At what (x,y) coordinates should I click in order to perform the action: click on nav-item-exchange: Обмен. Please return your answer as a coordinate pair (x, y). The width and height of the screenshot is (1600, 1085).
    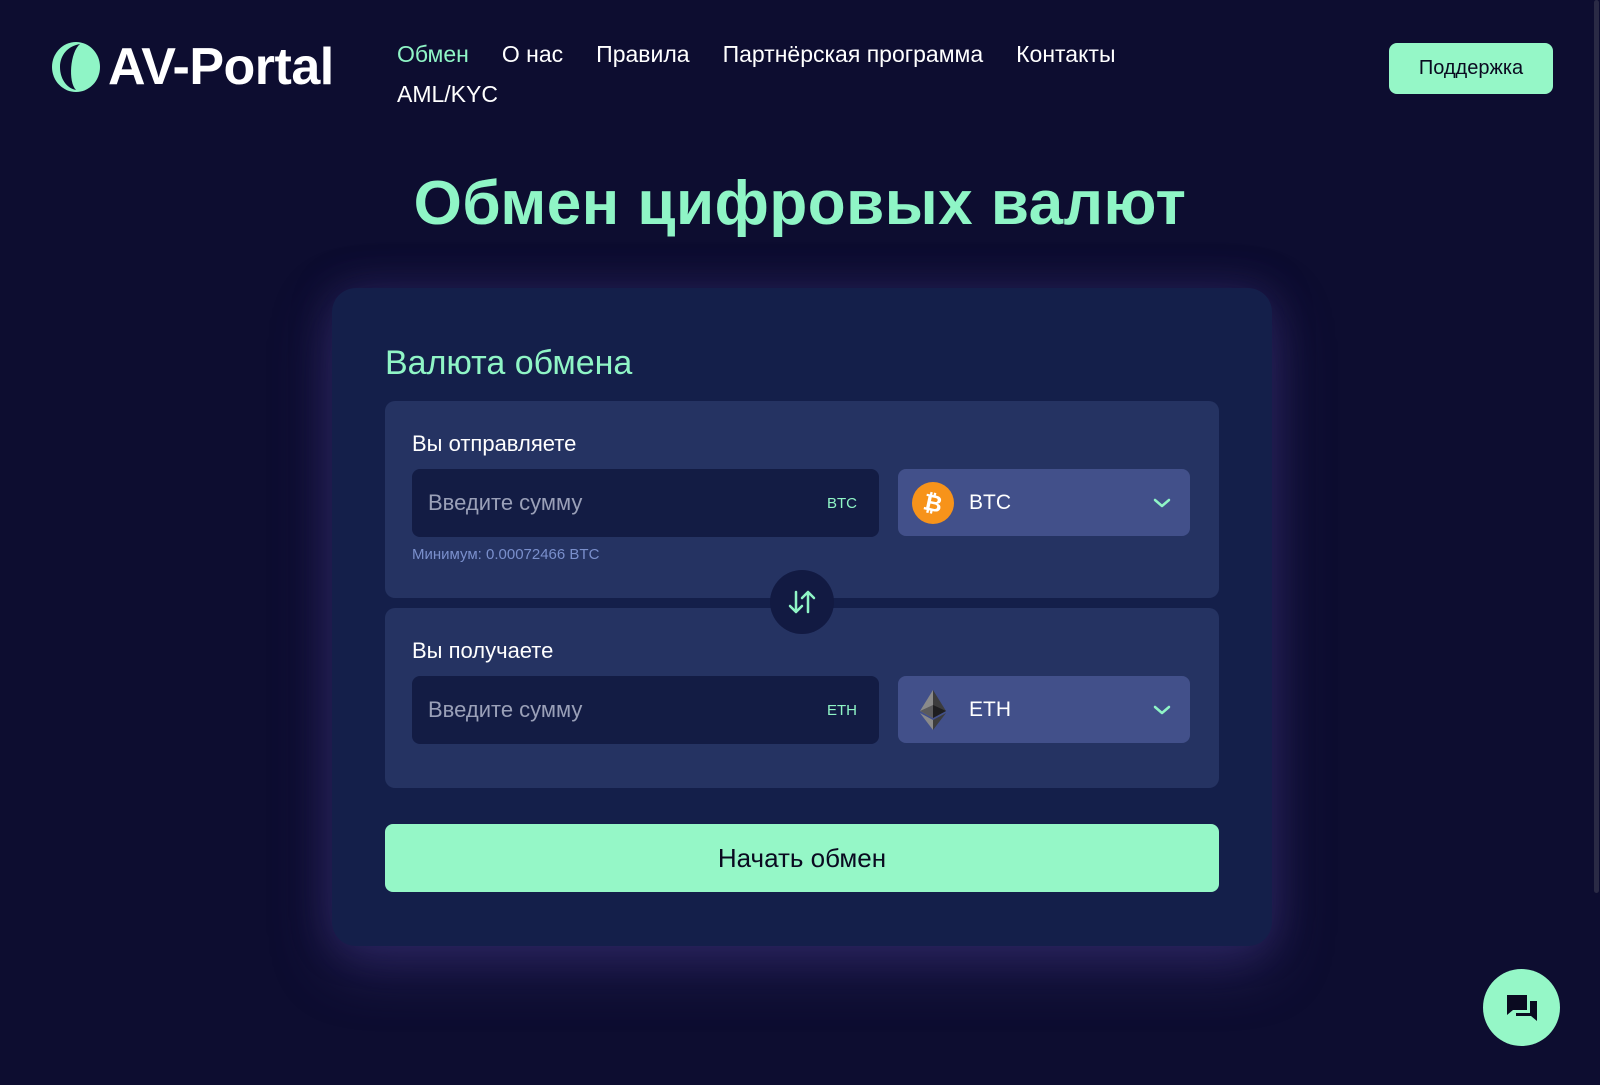
    Looking at the image, I should click on (433, 54).